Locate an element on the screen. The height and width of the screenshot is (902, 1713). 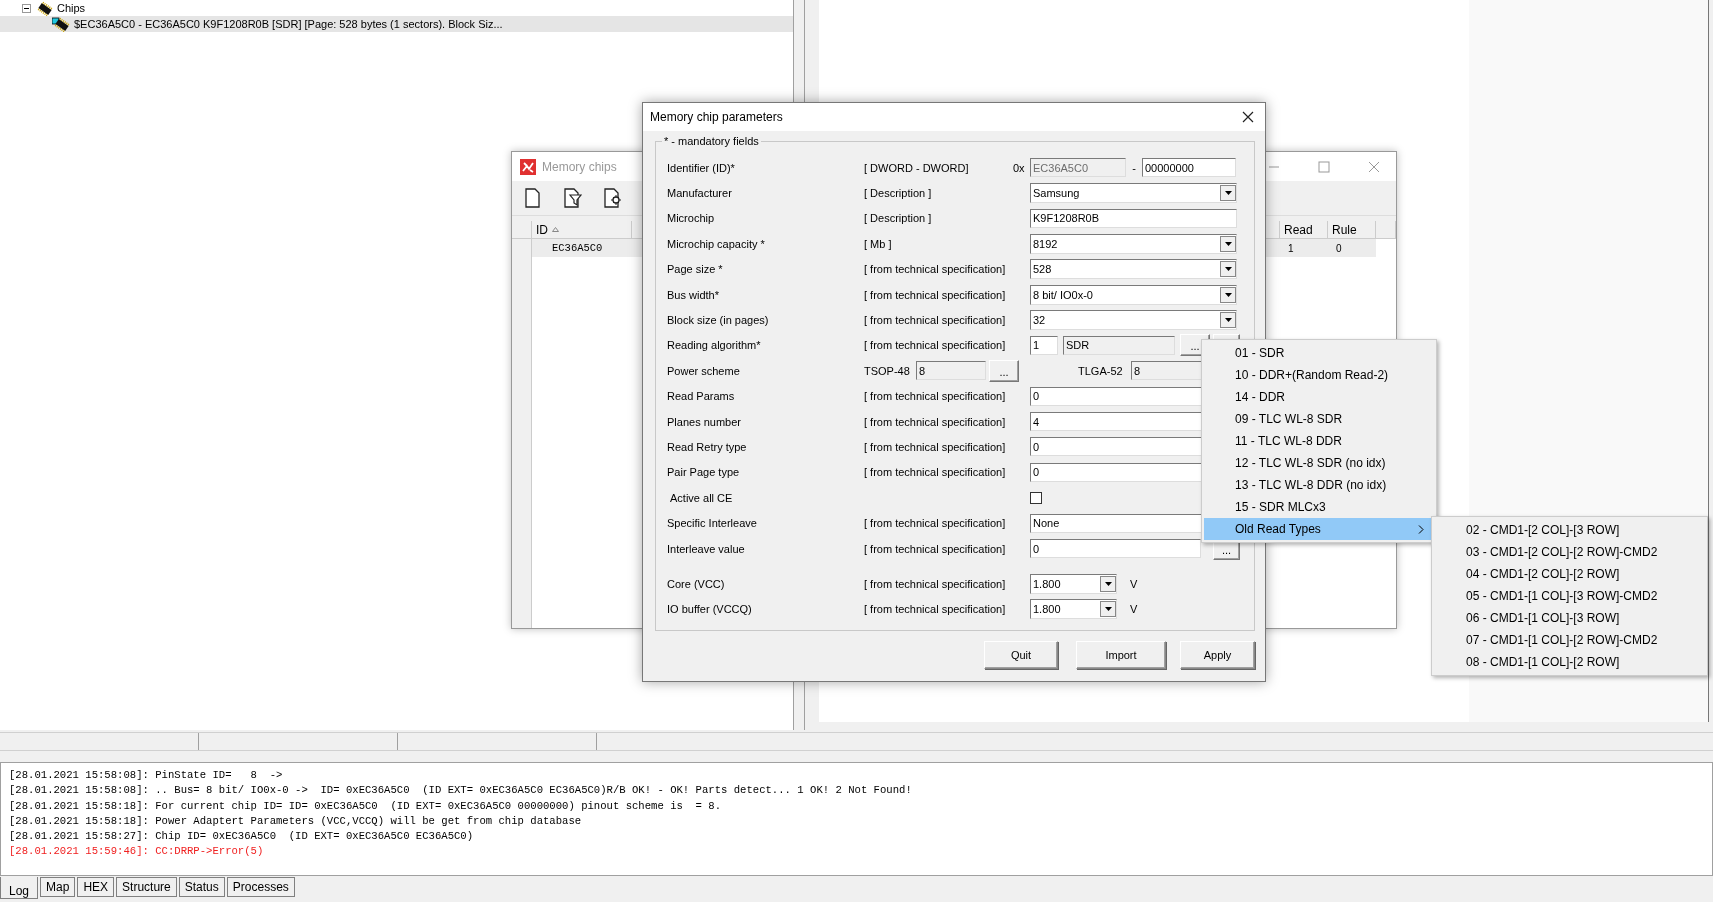
field-label: Reading algorithm* is located at coordinates (714, 345).